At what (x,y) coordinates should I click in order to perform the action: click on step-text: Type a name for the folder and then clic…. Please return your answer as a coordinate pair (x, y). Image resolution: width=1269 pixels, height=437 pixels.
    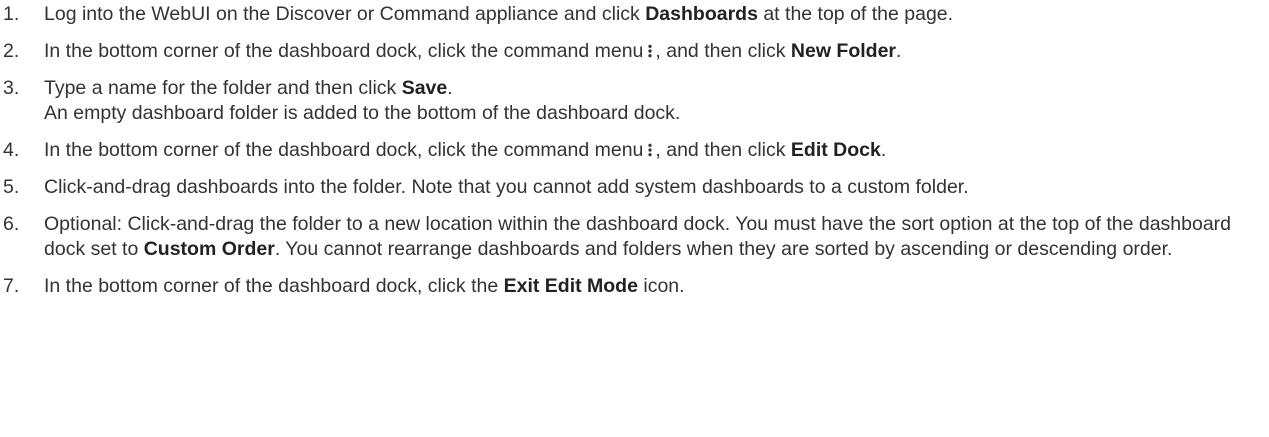
    Looking at the image, I should click on (223, 88).